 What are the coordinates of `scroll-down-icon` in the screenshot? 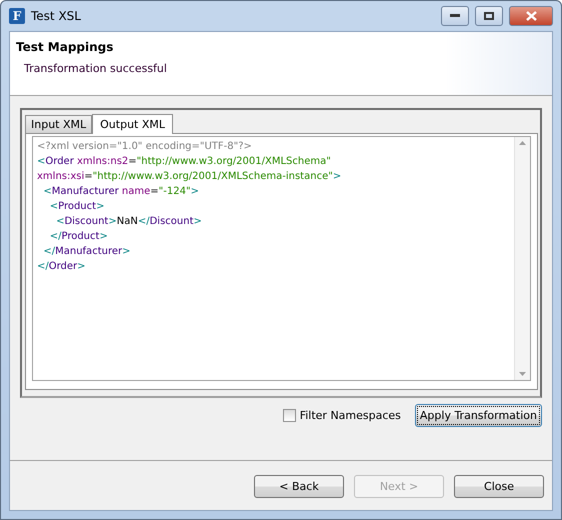 It's located at (522, 374).